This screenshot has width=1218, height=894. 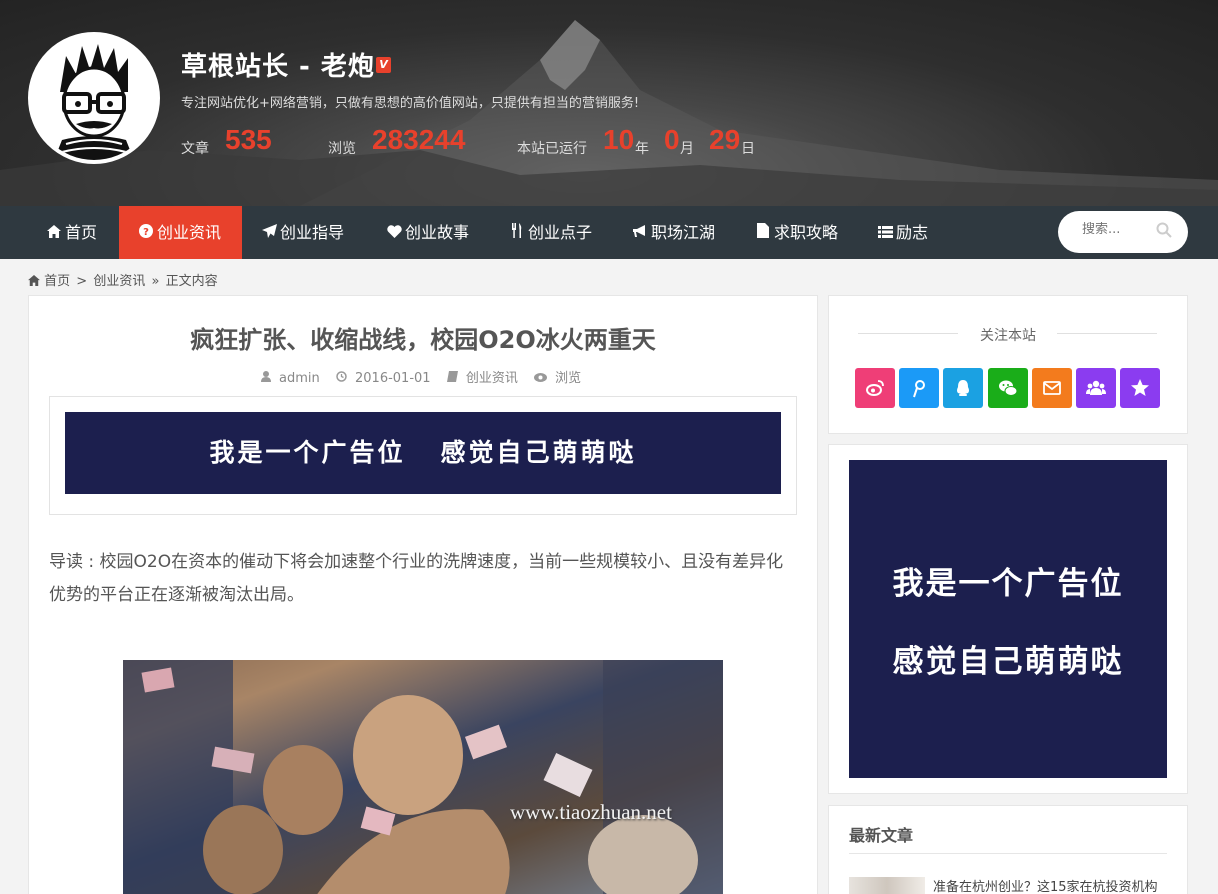 I want to click on follow-widget, so click(x=1008, y=364).